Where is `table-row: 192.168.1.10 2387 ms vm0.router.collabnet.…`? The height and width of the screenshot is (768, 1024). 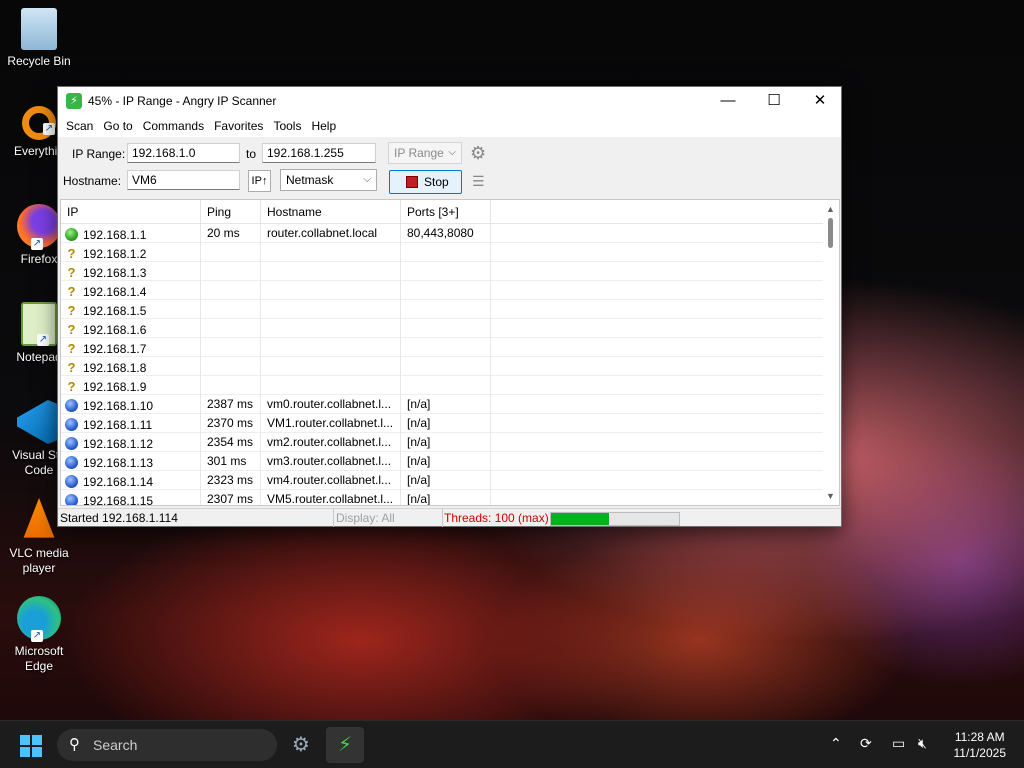 table-row: 192.168.1.10 2387 ms vm0.router.collabnet.… is located at coordinates (450, 404).